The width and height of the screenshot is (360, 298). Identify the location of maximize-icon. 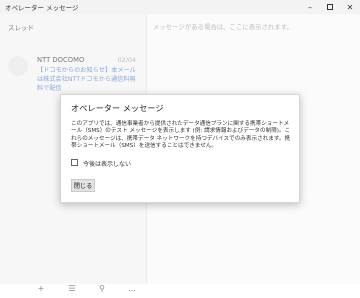
(330, 7).